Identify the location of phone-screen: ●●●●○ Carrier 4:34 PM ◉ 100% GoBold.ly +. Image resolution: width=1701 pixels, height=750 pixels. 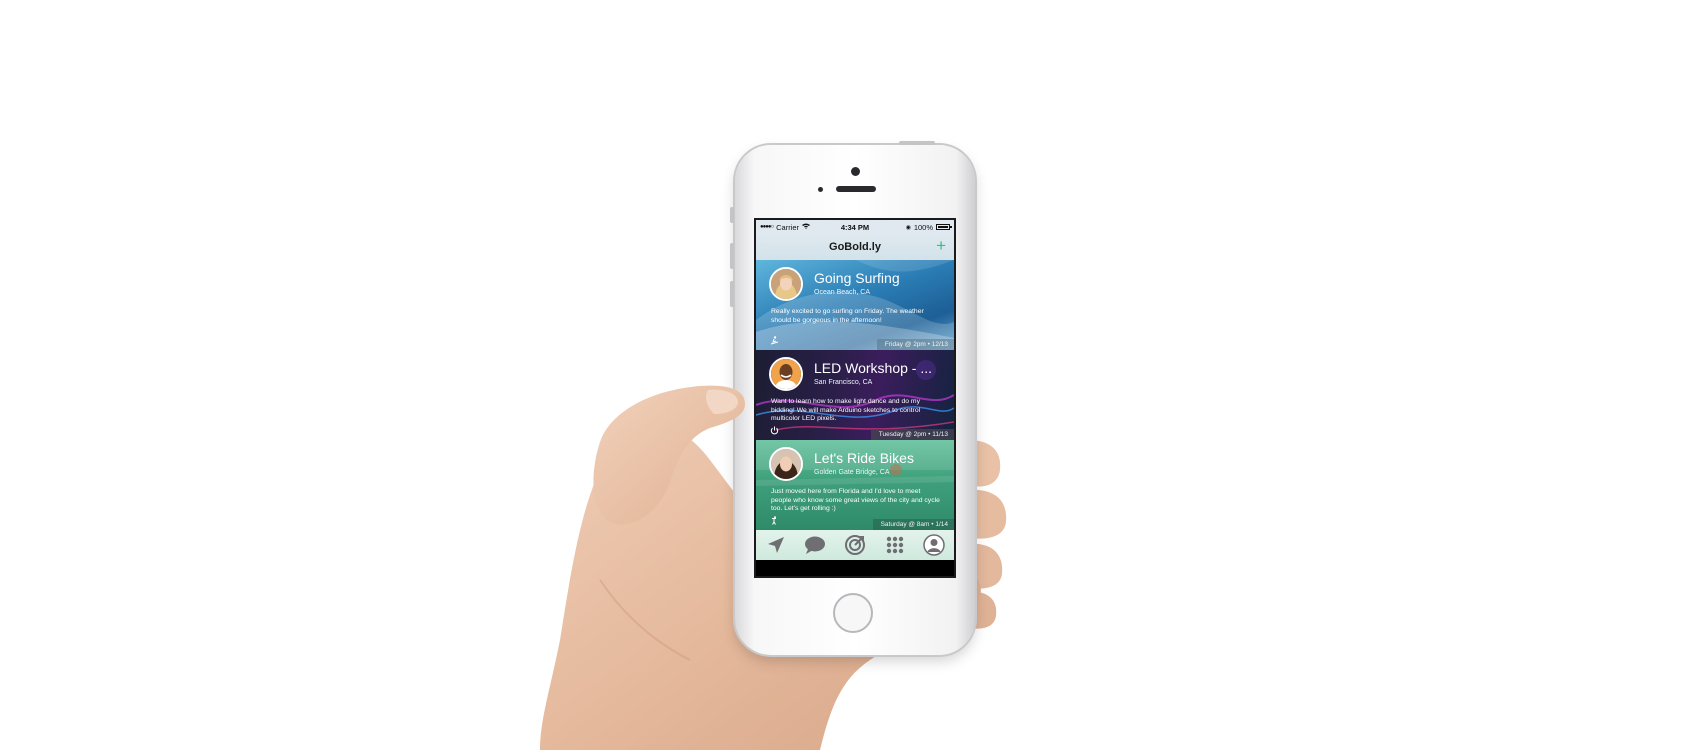
(855, 398).